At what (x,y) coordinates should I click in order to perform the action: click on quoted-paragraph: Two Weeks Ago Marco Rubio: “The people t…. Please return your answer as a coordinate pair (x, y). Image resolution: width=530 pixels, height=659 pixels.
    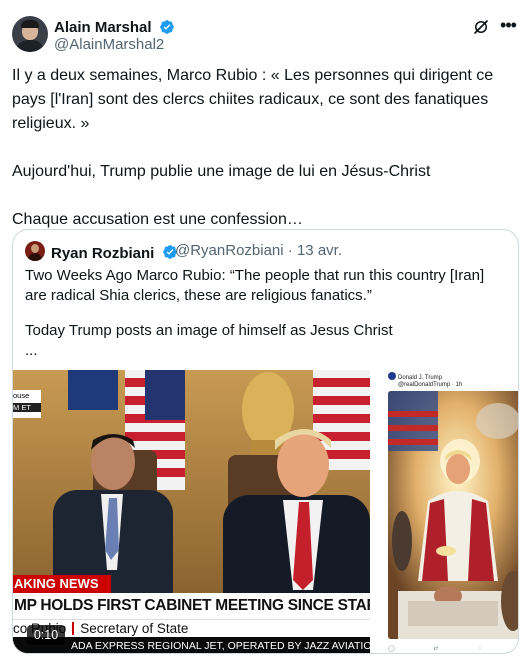
    Looking at the image, I should click on (255, 285).